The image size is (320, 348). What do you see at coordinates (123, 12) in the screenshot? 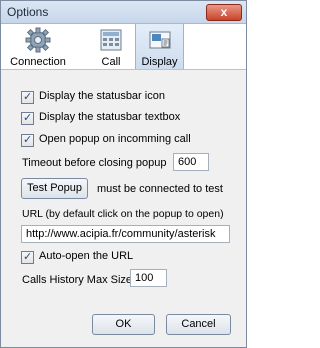
I see `title-bar: Options x` at bounding box center [123, 12].